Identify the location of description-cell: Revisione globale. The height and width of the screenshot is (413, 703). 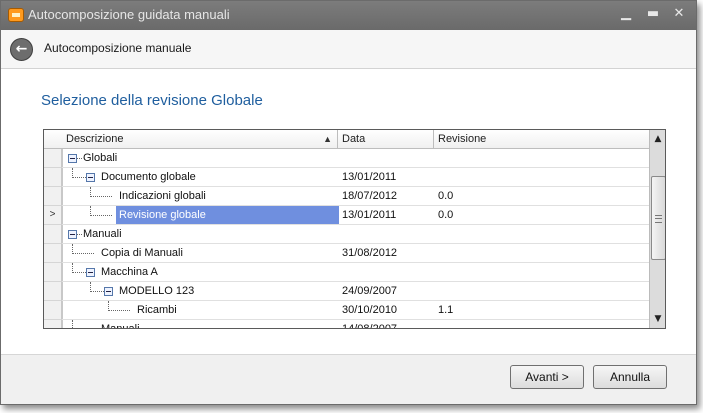
(200, 215).